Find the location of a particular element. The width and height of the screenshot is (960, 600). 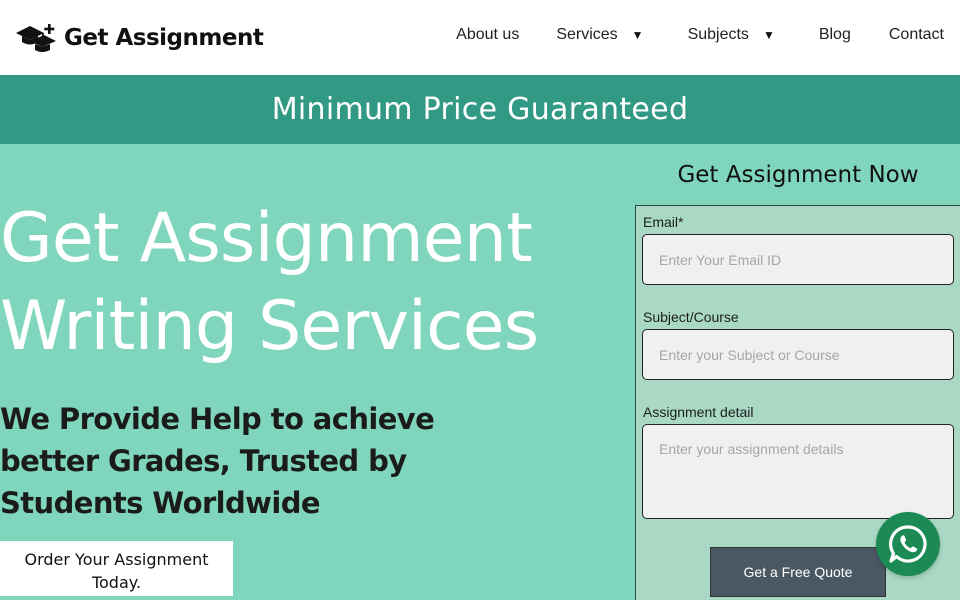

nav-about-us: About us is located at coordinates (487, 35).